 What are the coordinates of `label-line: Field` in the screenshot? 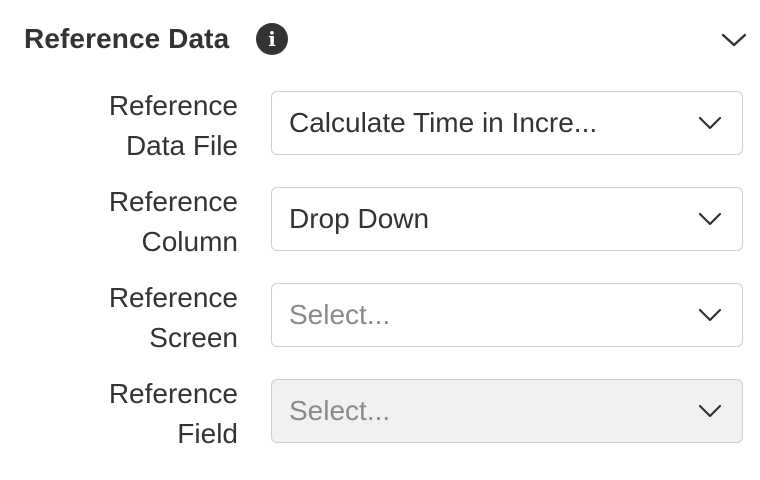 It's located at (207, 433).